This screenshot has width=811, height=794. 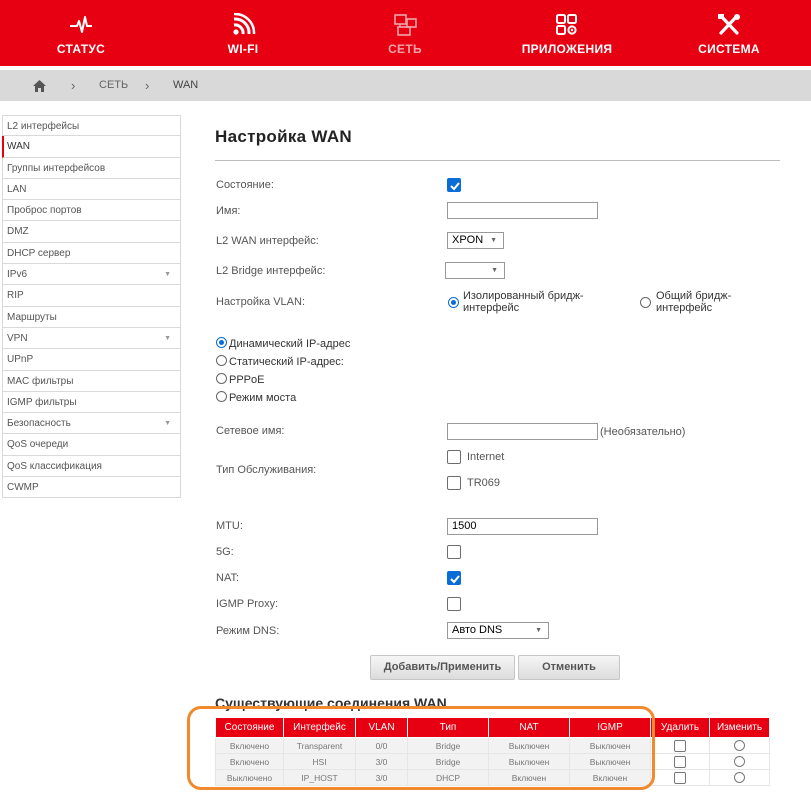 What do you see at coordinates (319, 777) in the screenshot?
I see `table-cell: IP_HOST` at bounding box center [319, 777].